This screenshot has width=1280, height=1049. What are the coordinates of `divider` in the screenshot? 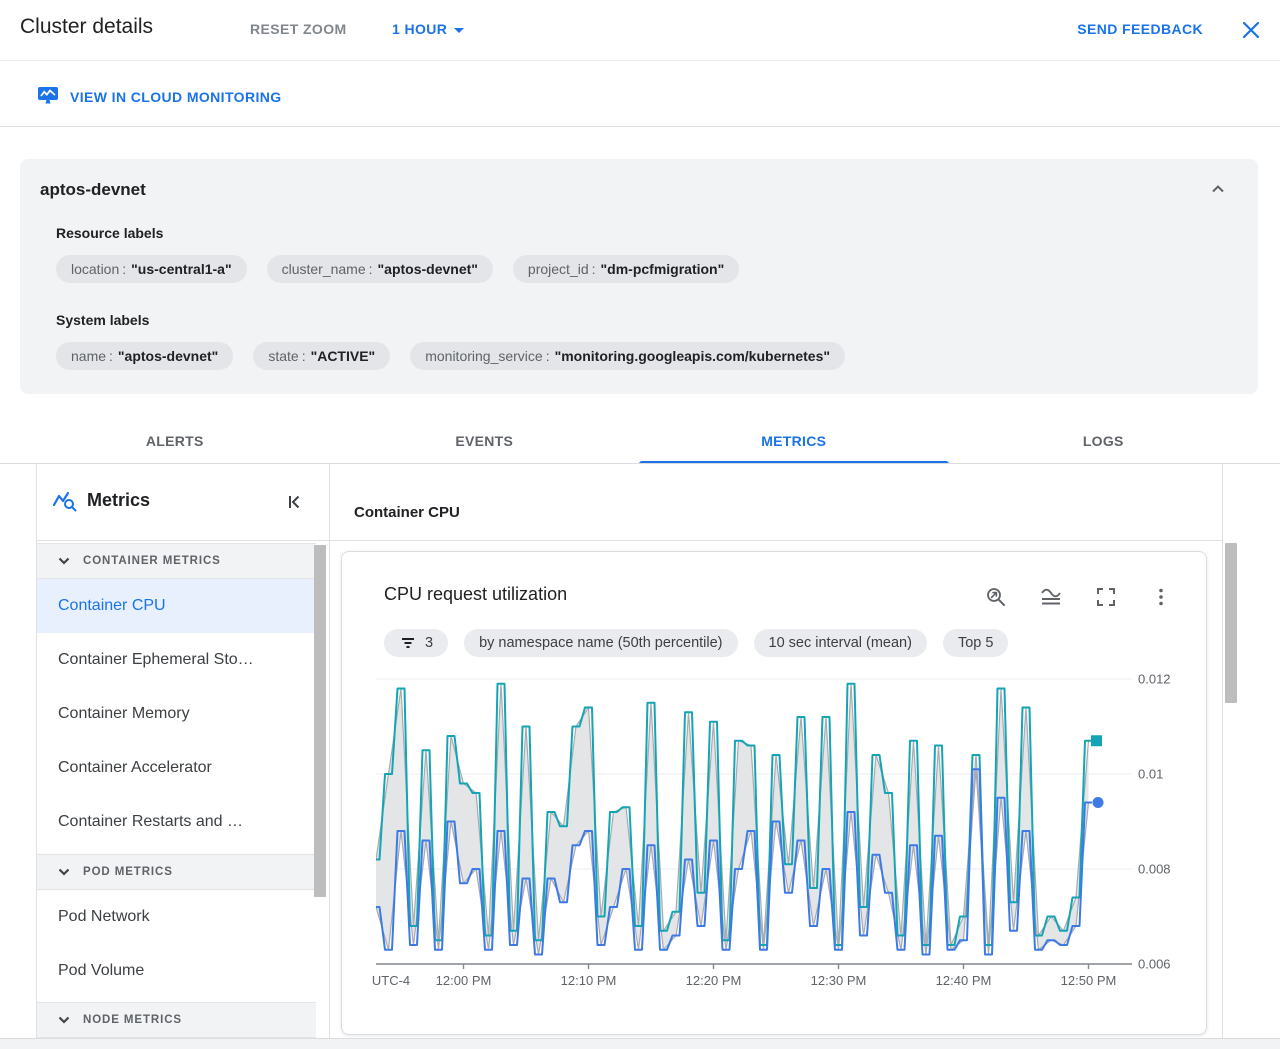 It's located at (629, 540).